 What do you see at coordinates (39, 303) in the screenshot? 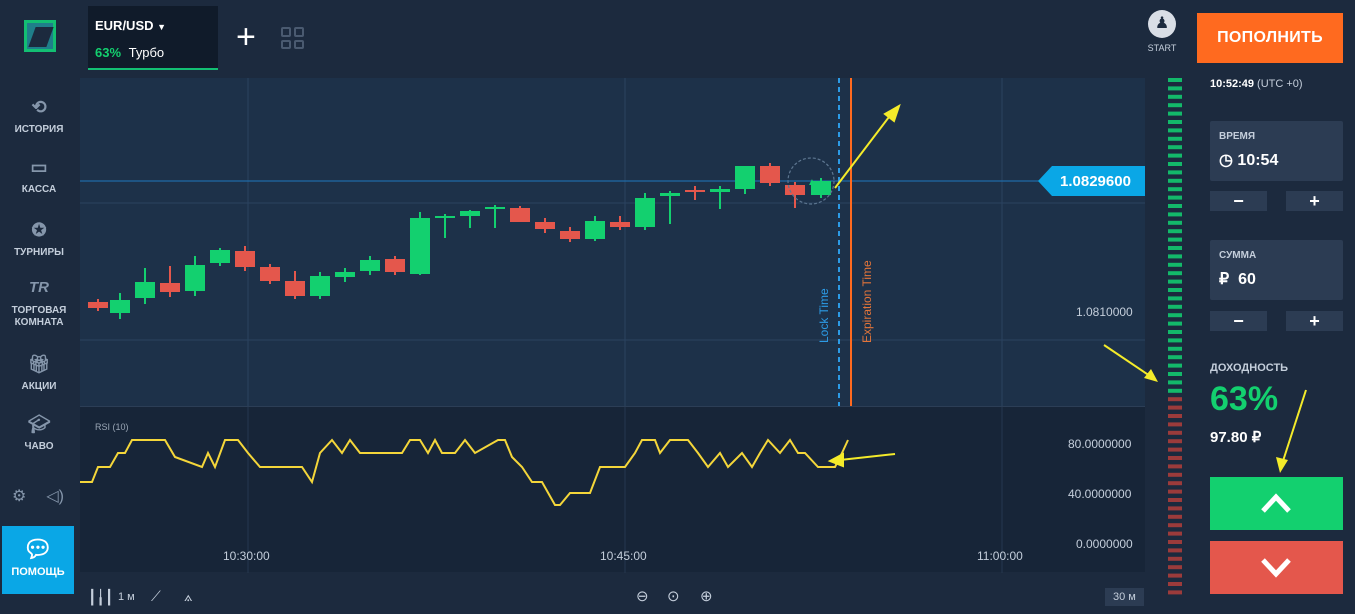
I see `sidebar-item-trading-room: TR ТОРГОВАЯ КОМНАТА` at bounding box center [39, 303].